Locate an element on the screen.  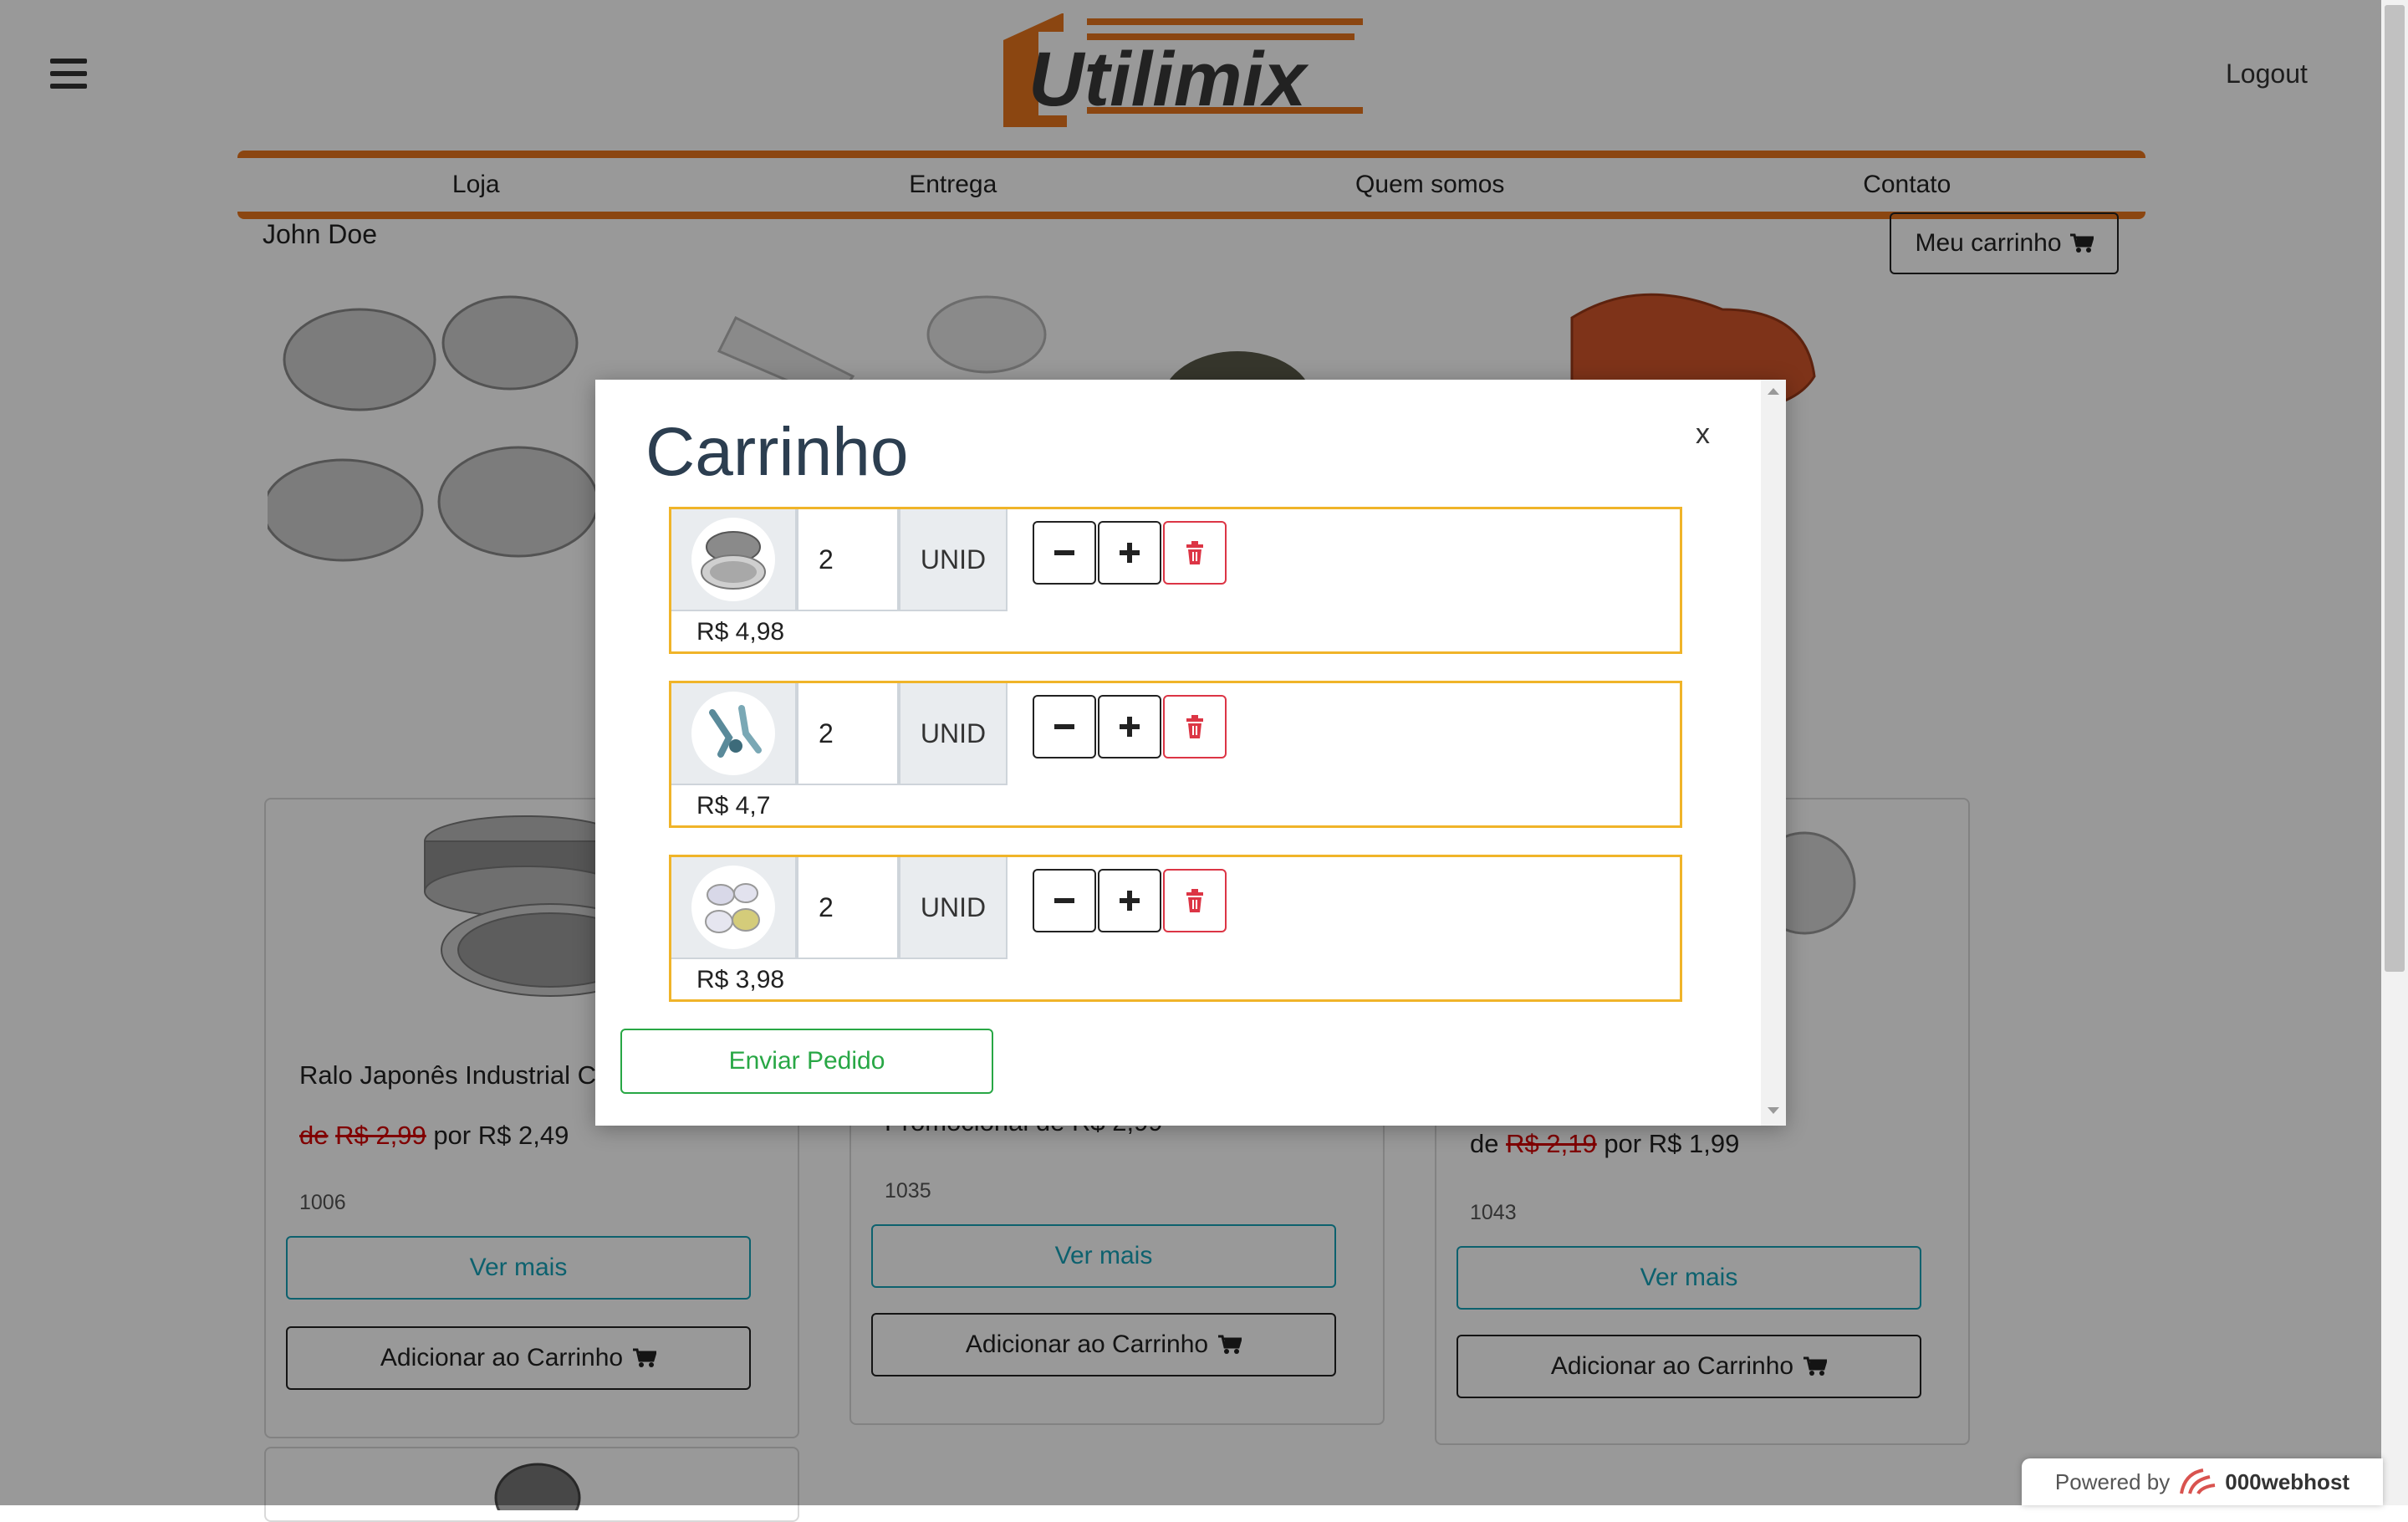
strainer-icon is located at coordinates (734, 560).